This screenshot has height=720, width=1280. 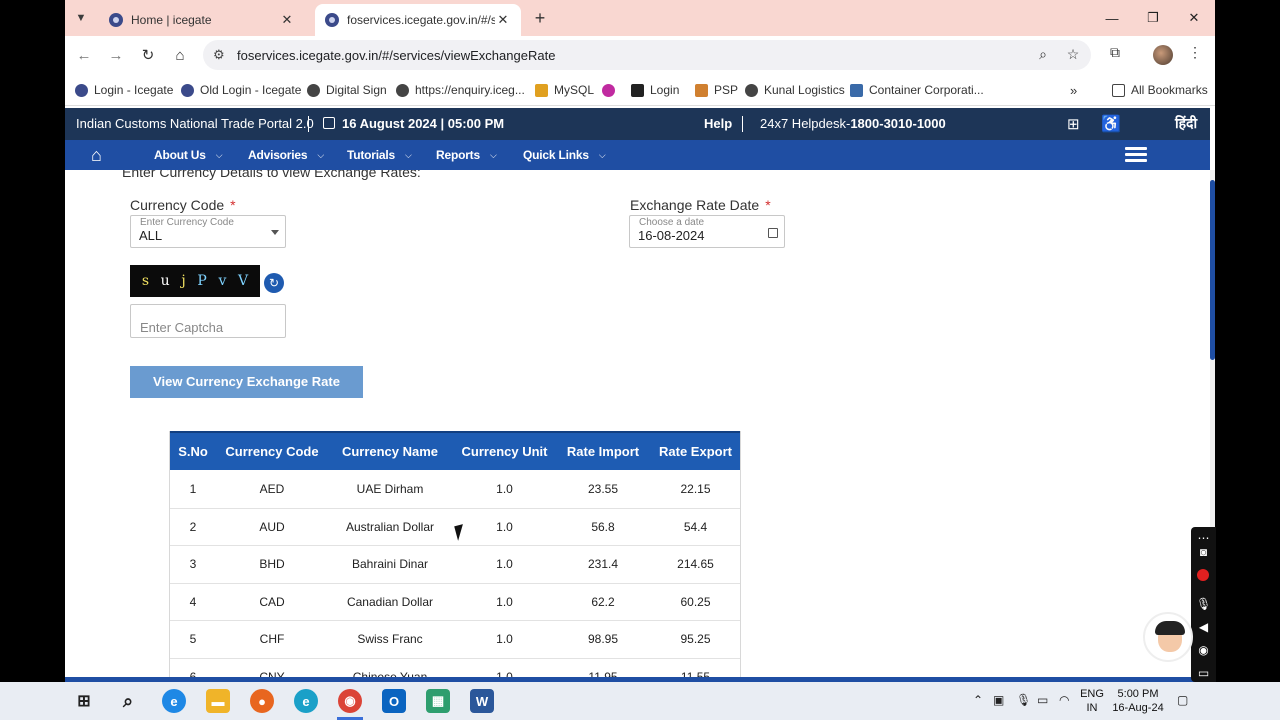 What do you see at coordinates (1203, 650) in the screenshot?
I see `webcam-icon: ◉` at bounding box center [1203, 650].